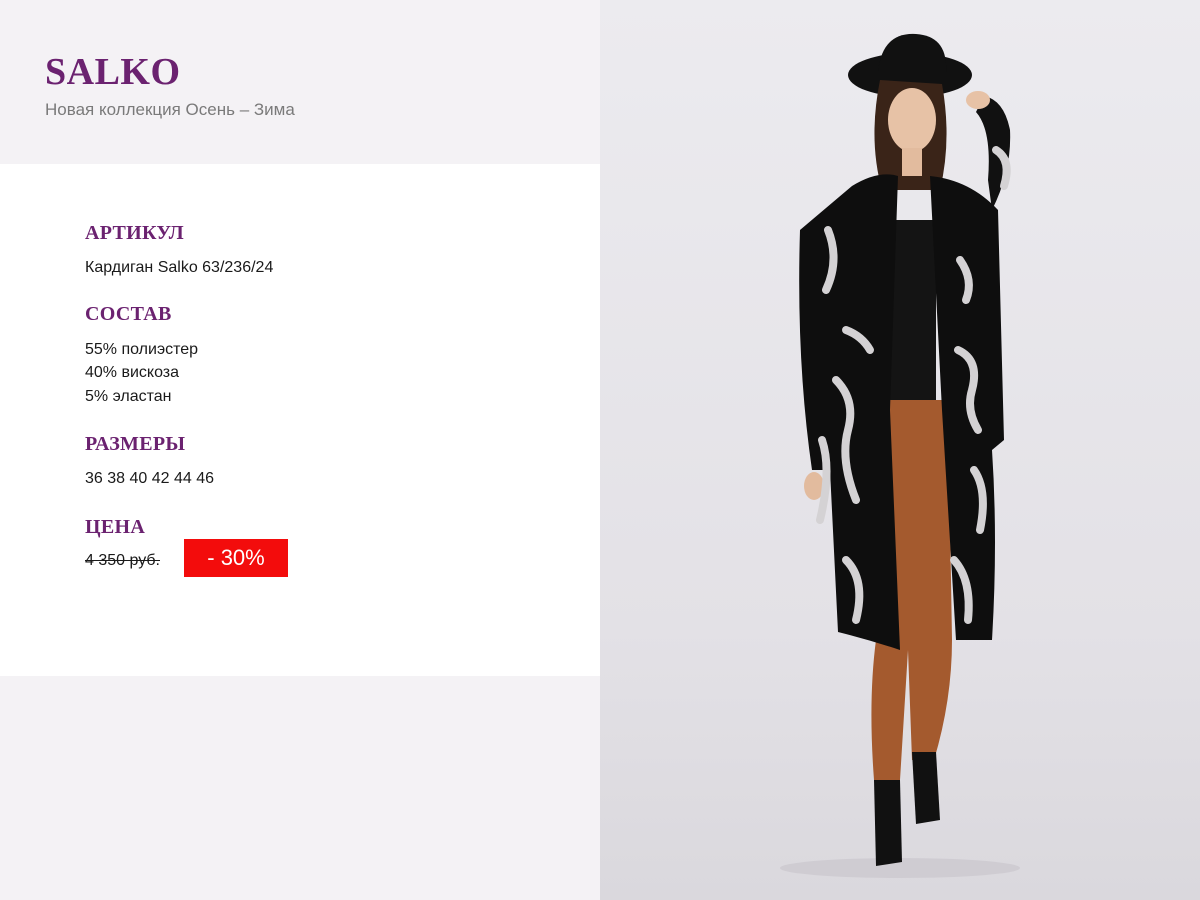  I want to click on brand-title: SALKO, so click(113, 72).